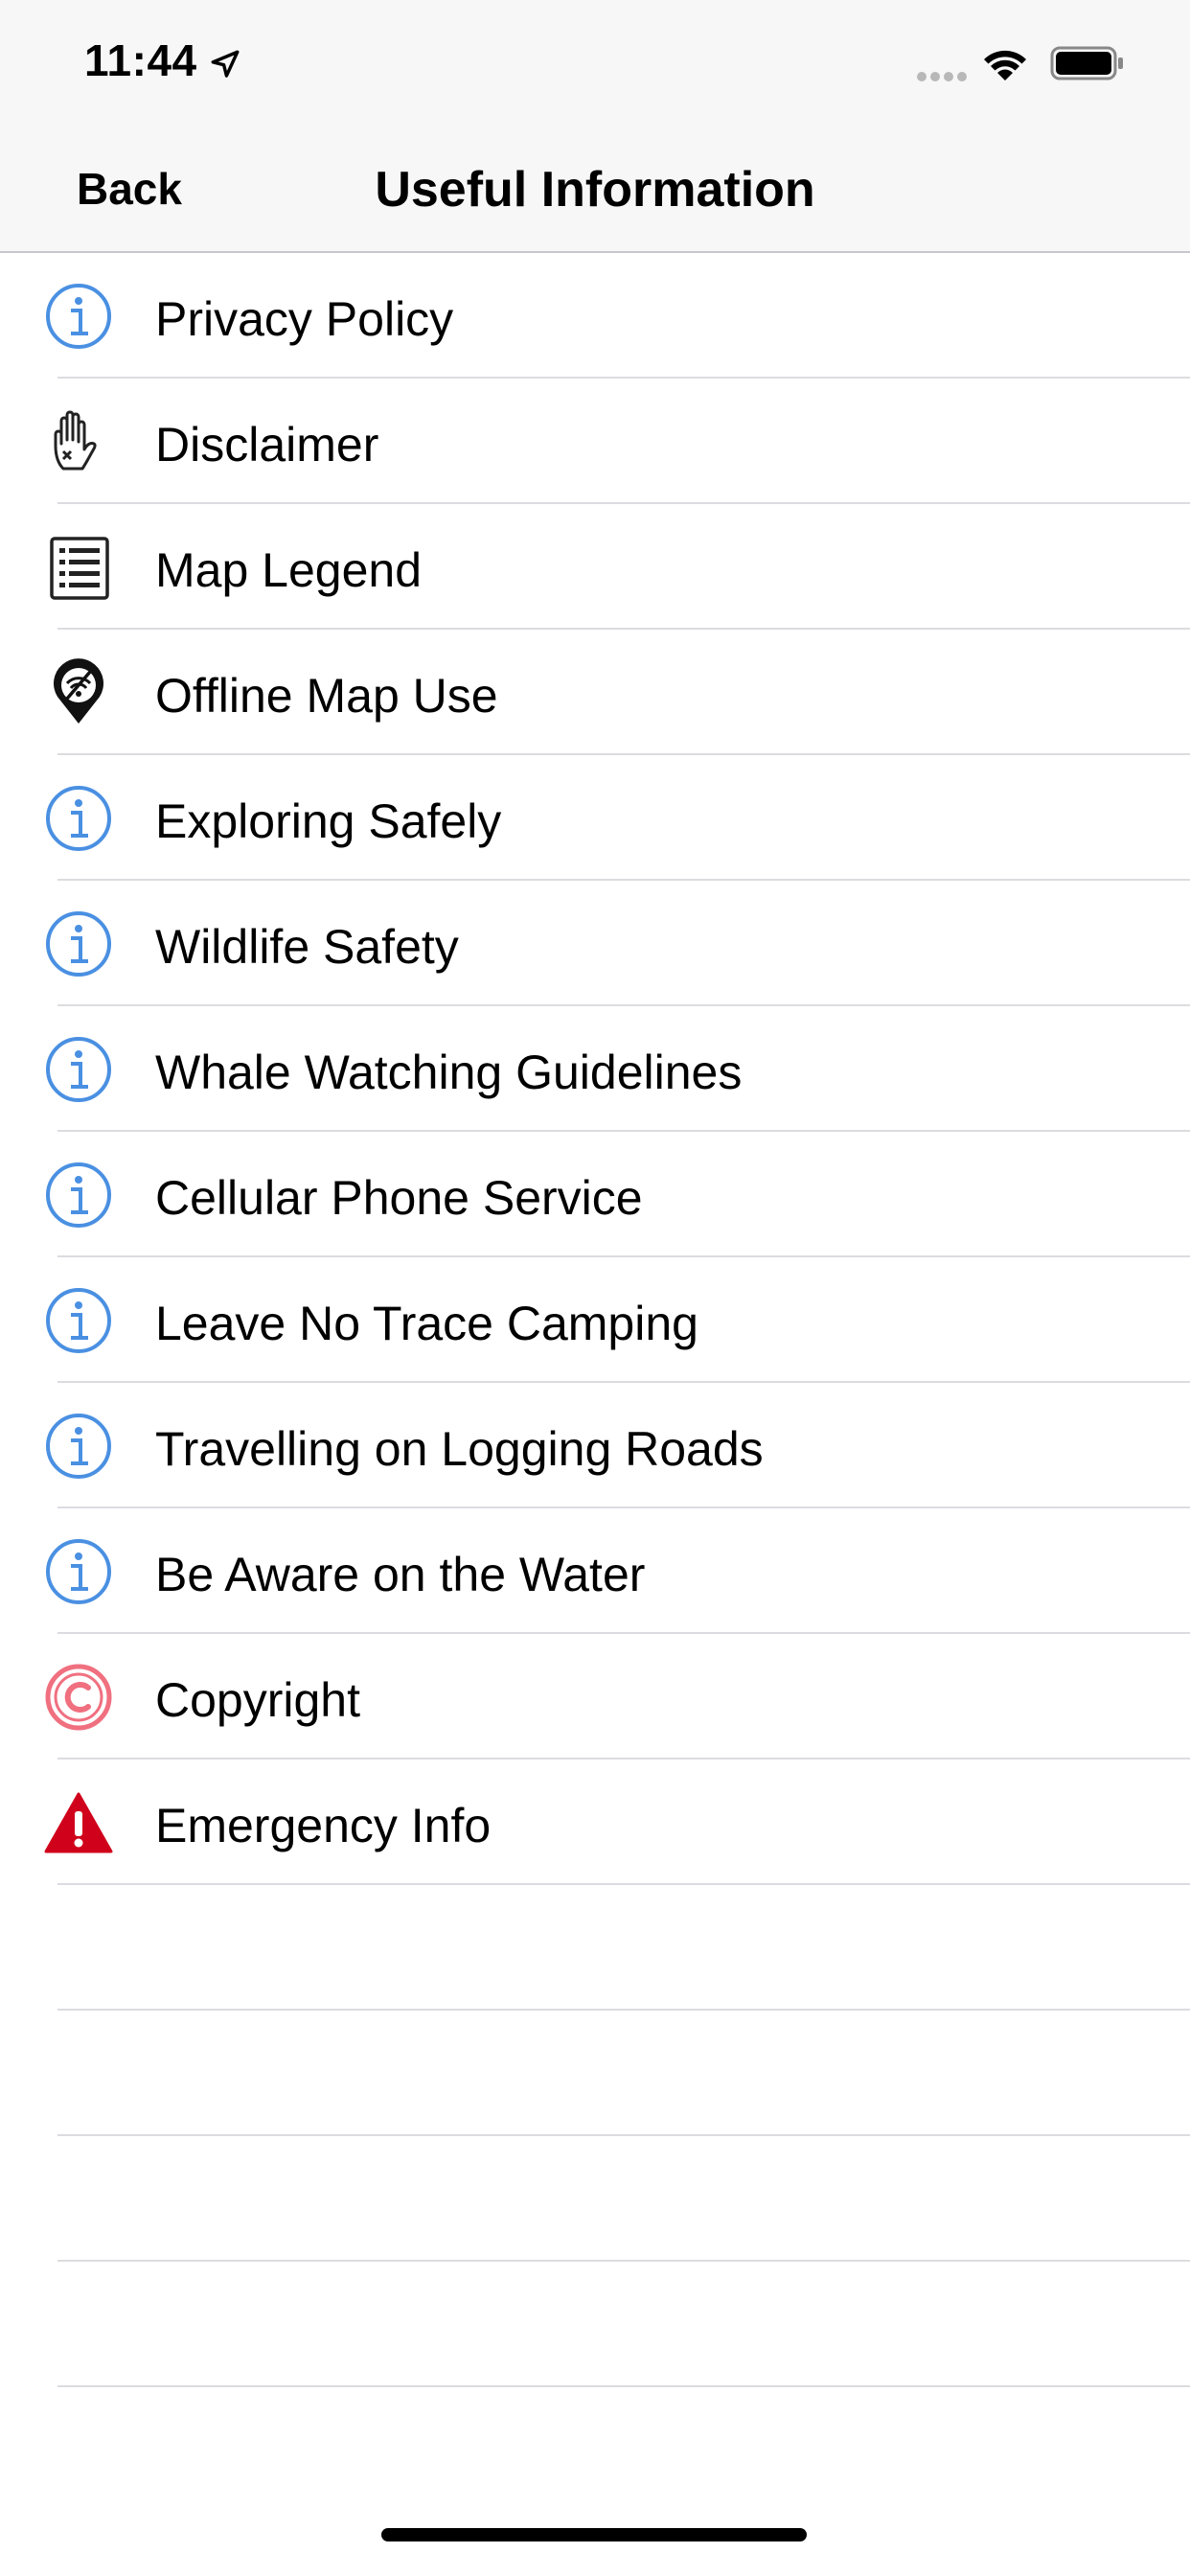  Describe the element at coordinates (942, 76) in the screenshot. I see `cellular-signal-icon` at that location.